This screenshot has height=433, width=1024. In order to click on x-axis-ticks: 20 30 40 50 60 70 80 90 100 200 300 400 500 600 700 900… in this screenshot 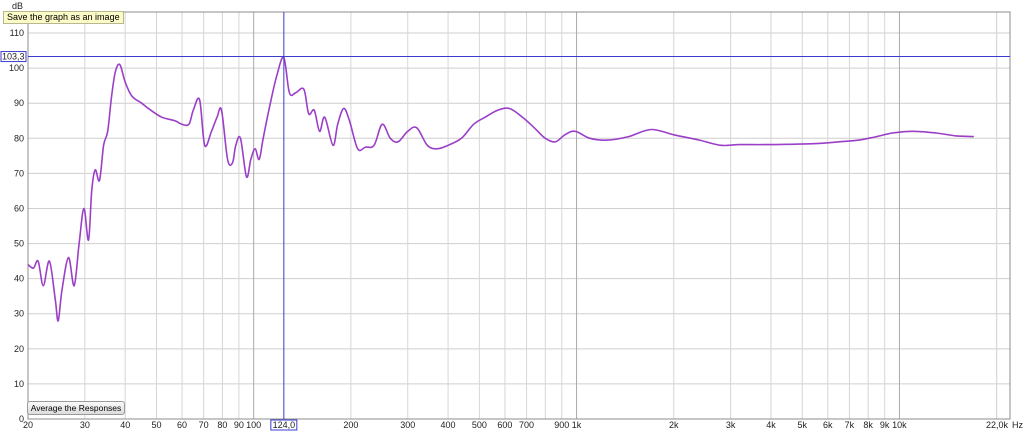, I will do `click(515, 425)`.